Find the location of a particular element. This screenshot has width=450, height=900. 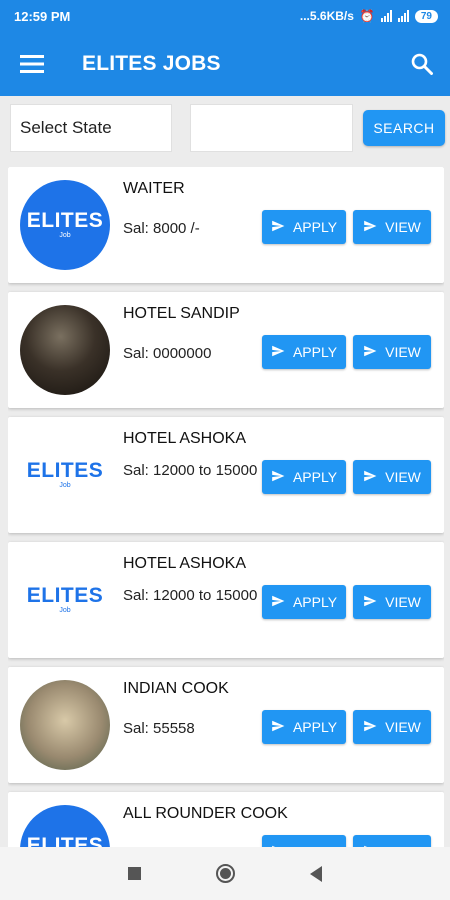

job-salary: Sal: 55558 is located at coordinates (159, 728).